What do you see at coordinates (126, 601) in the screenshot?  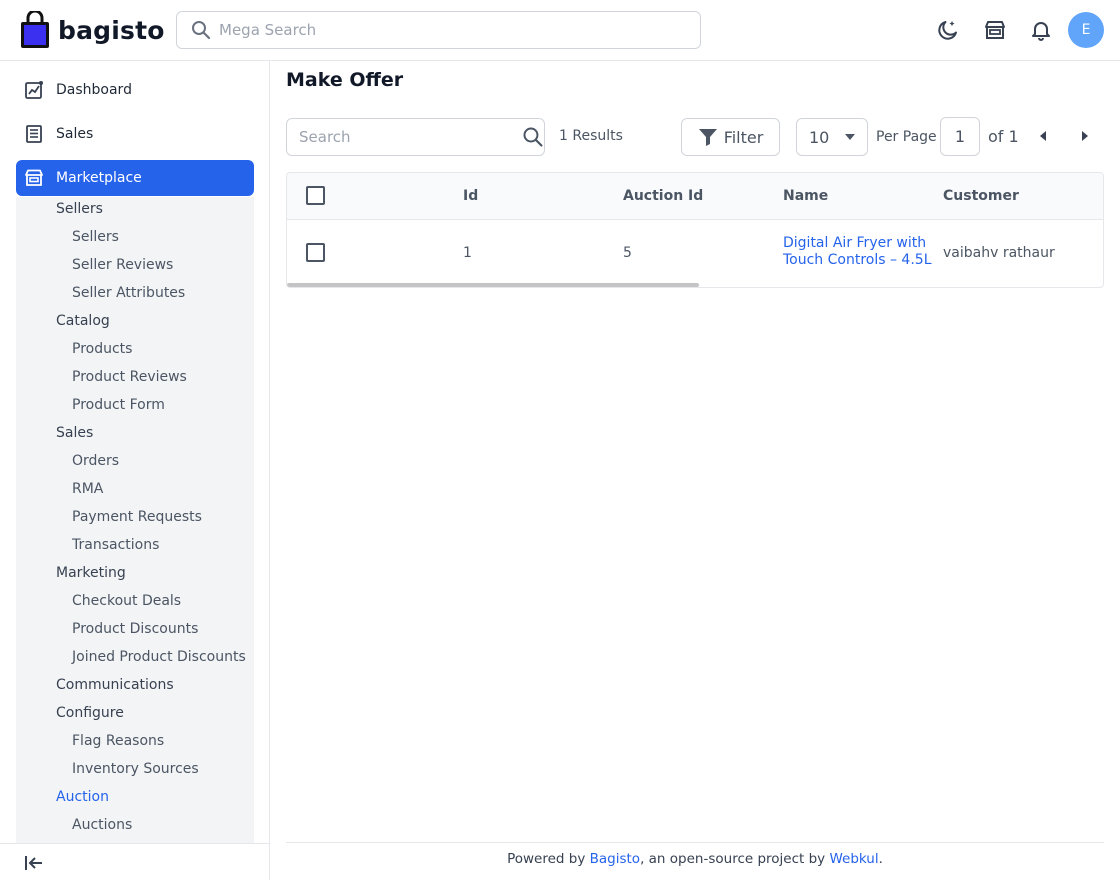 I see `sidebar-sub-checkout-deals: Checkout Deals` at bounding box center [126, 601].